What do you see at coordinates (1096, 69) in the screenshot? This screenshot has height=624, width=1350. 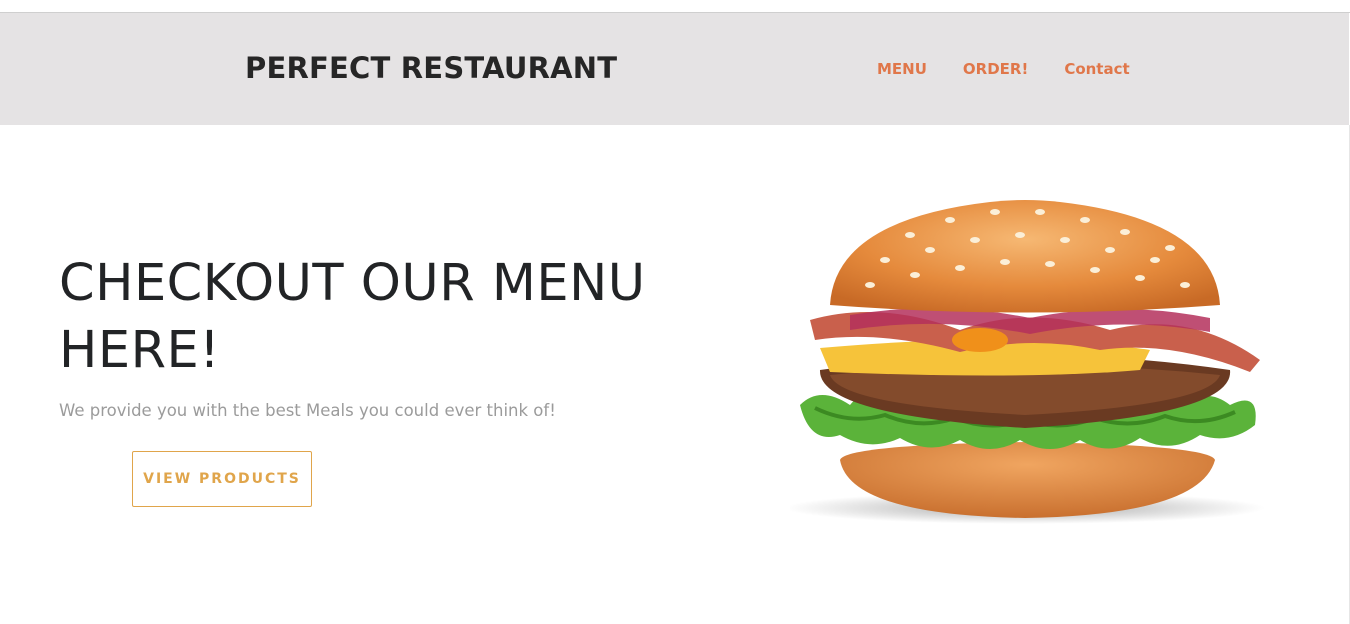 I see `nav-link-contact: Contact` at bounding box center [1096, 69].